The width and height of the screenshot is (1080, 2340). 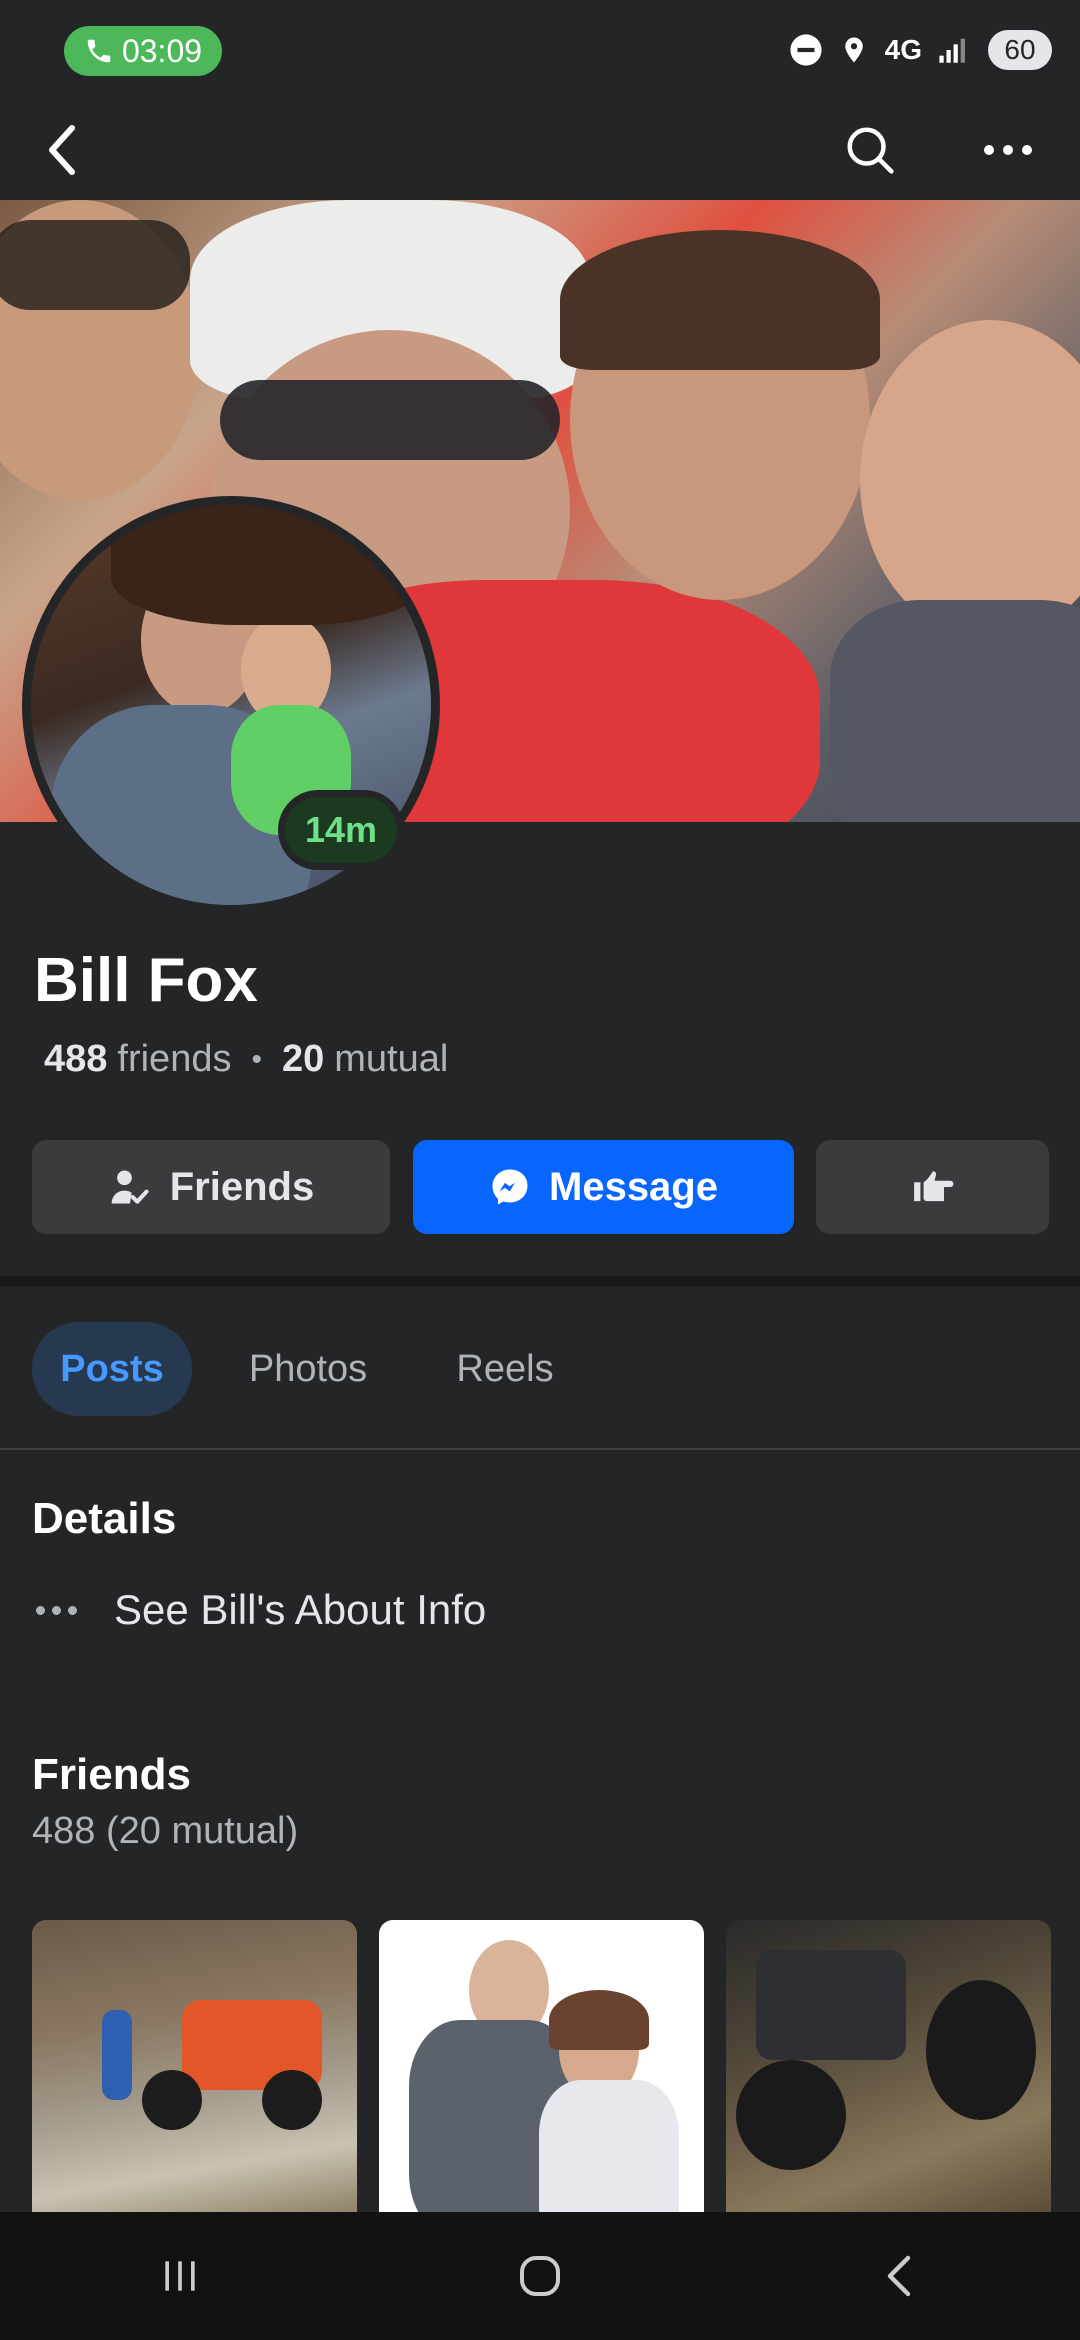 I want to click on message-button: Message, so click(x=603, y=1187).